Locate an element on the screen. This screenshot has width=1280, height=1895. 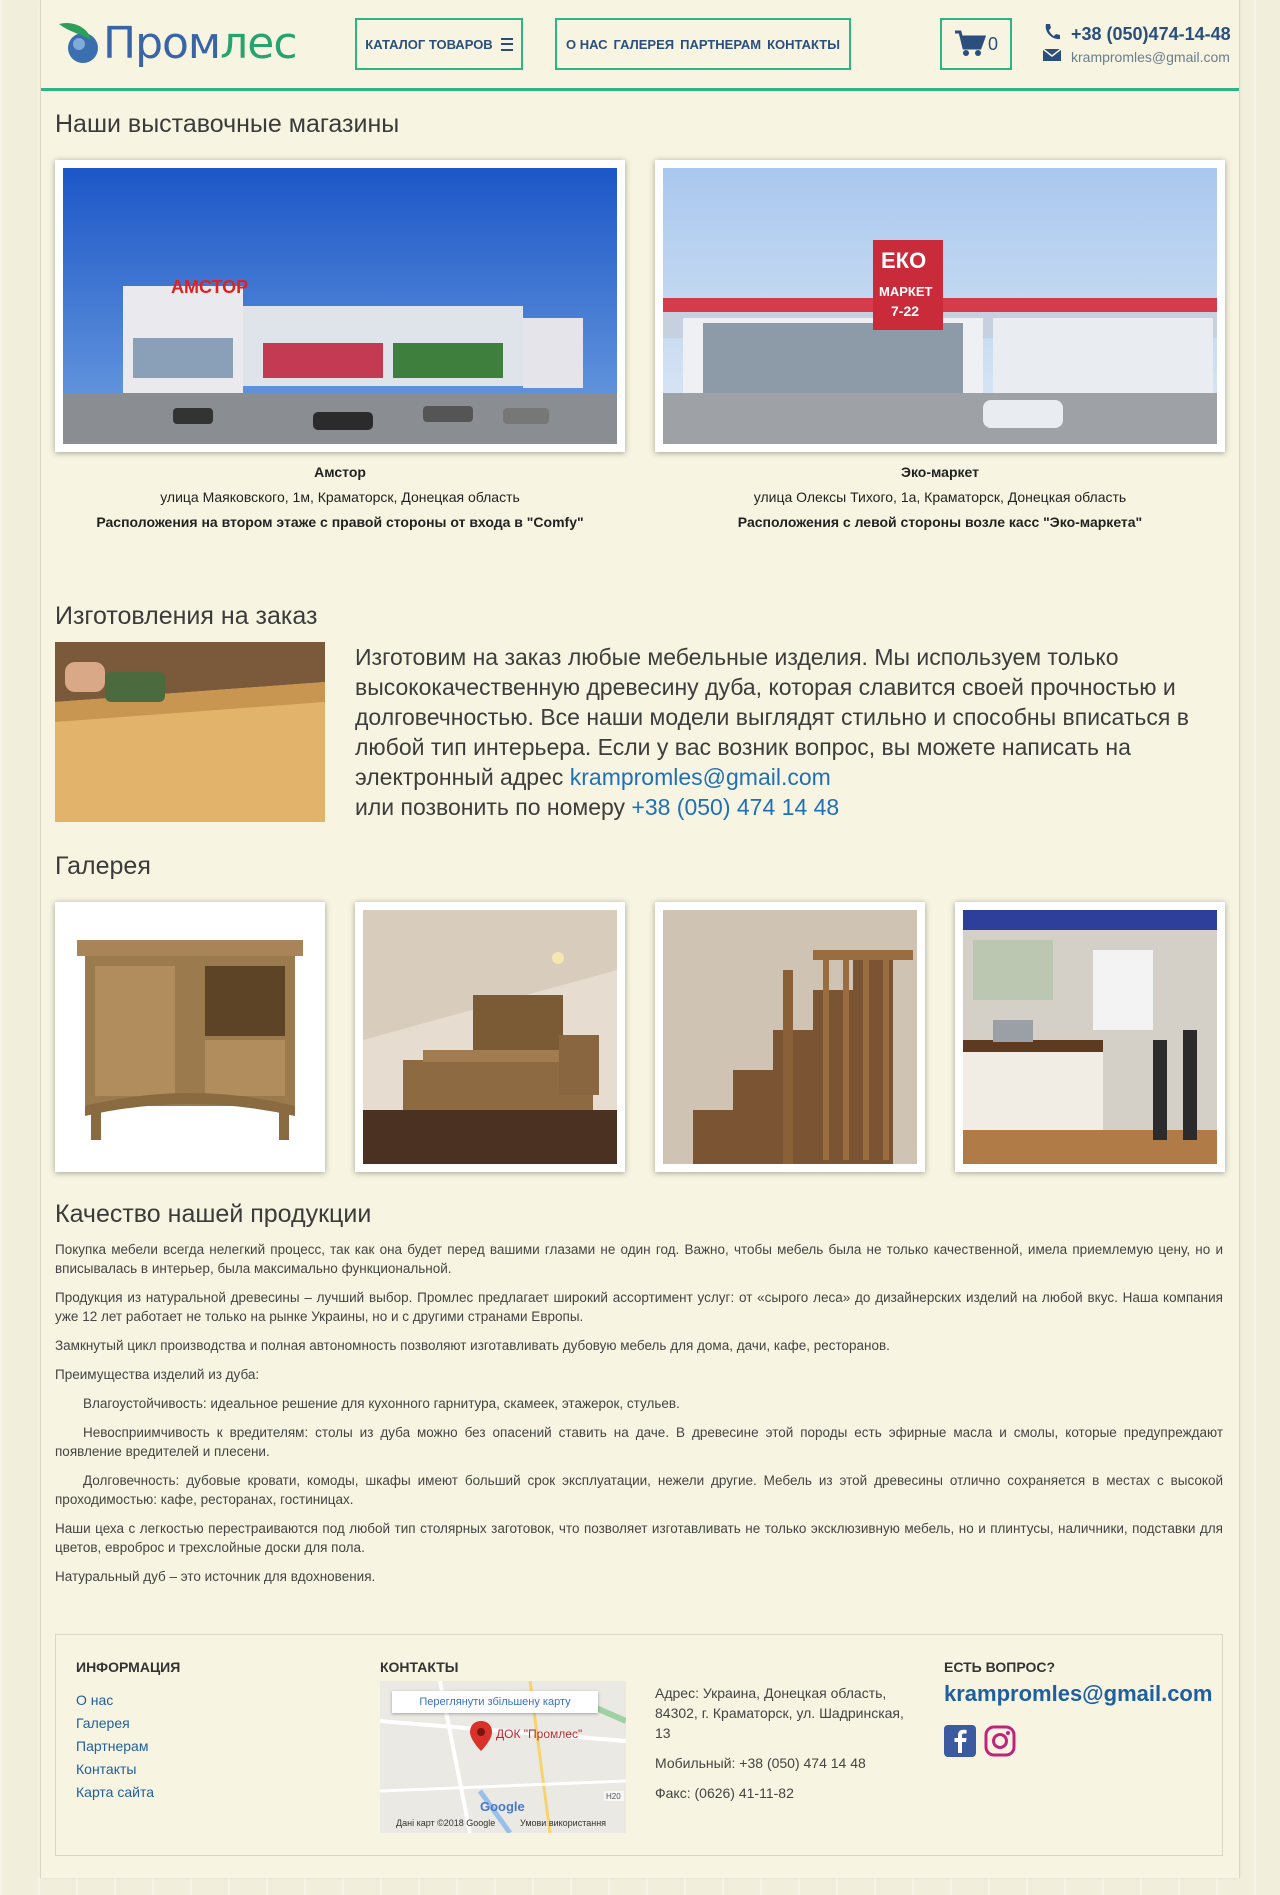
footer-link-gallery: Галерея is located at coordinates (115, 1723).